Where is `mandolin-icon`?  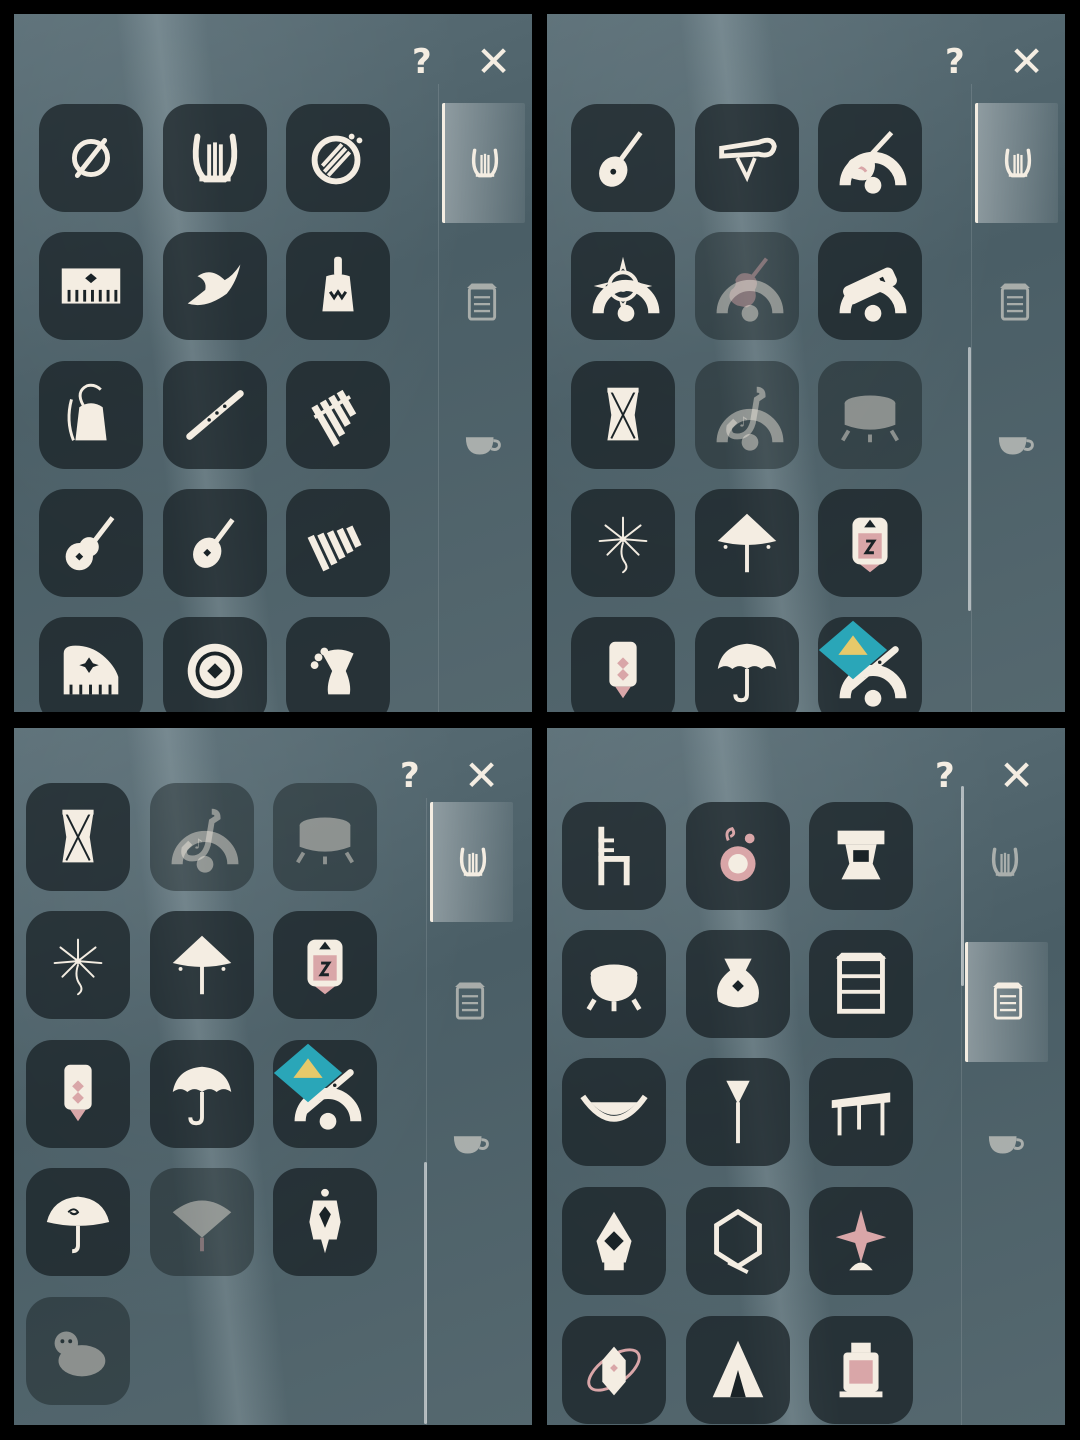 mandolin-icon is located at coordinates (214, 543).